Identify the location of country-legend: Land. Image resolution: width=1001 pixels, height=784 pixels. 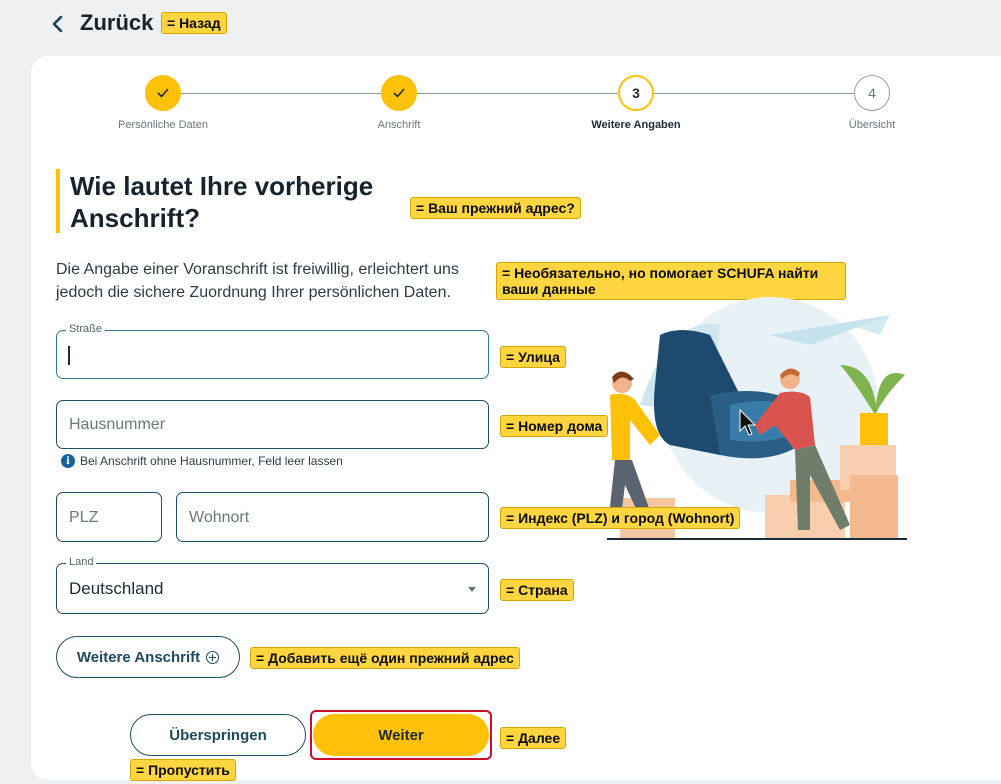
(81, 562).